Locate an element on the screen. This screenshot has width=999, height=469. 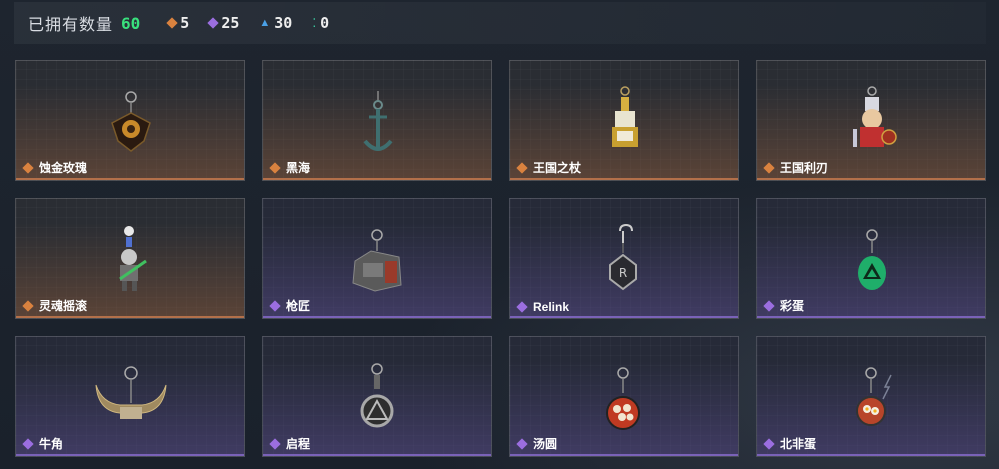
charm-card: R Relink is located at coordinates (624, 258).